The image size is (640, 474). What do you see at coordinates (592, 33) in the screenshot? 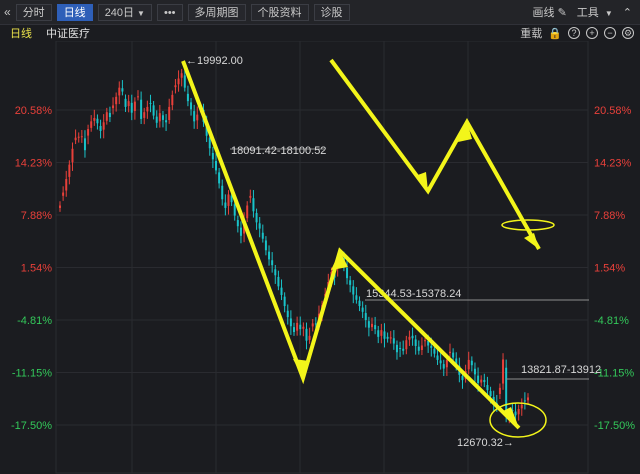
I see `zoom-in-icon: +` at bounding box center [592, 33].